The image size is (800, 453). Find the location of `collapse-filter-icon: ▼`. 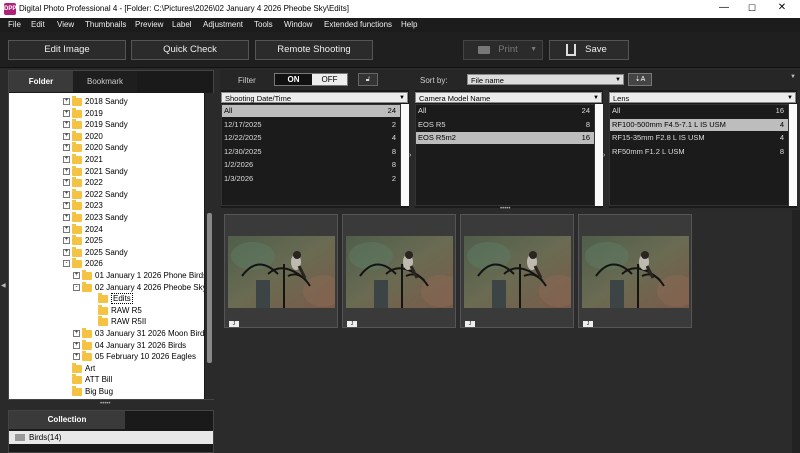

collapse-filter-icon: ▼ is located at coordinates (793, 77).